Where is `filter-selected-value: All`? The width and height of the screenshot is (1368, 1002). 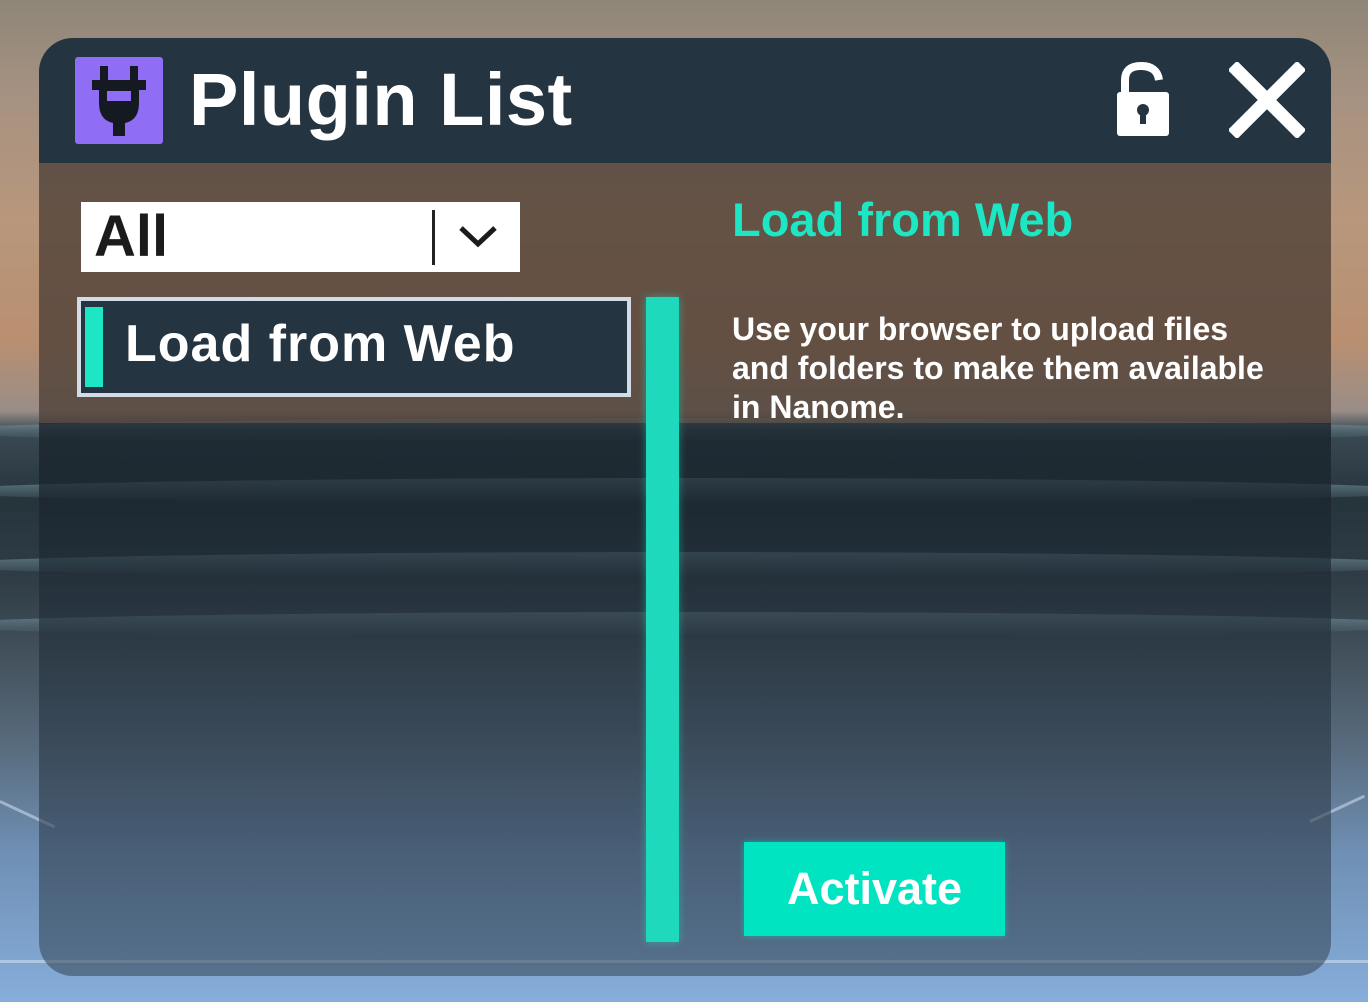
filter-selected-value: All is located at coordinates (131, 236).